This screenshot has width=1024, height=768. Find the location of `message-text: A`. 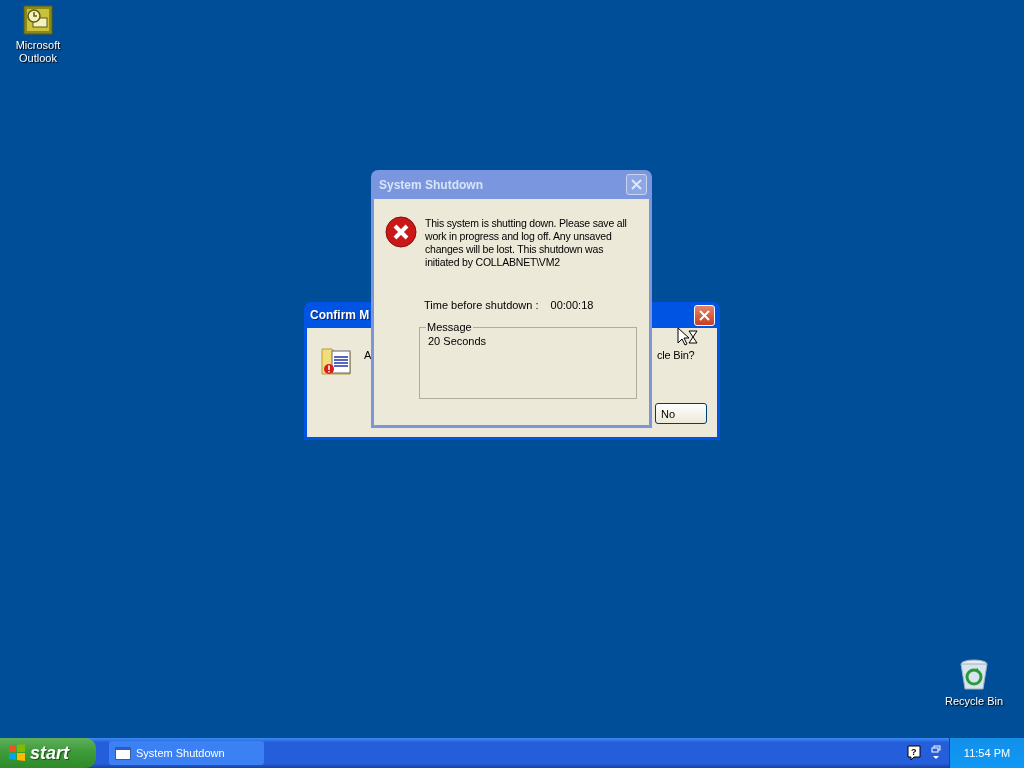

message-text: A is located at coordinates (368, 355).